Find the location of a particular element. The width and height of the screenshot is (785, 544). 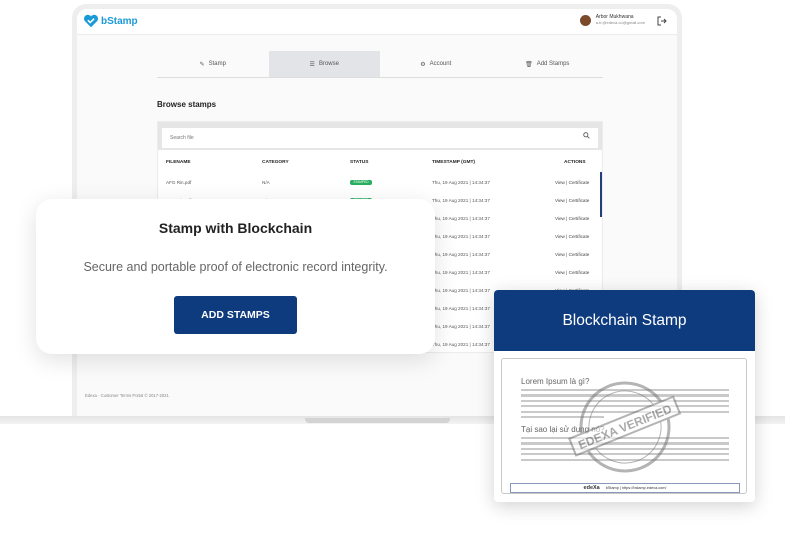

tab-label: Stamp is located at coordinates (217, 64).